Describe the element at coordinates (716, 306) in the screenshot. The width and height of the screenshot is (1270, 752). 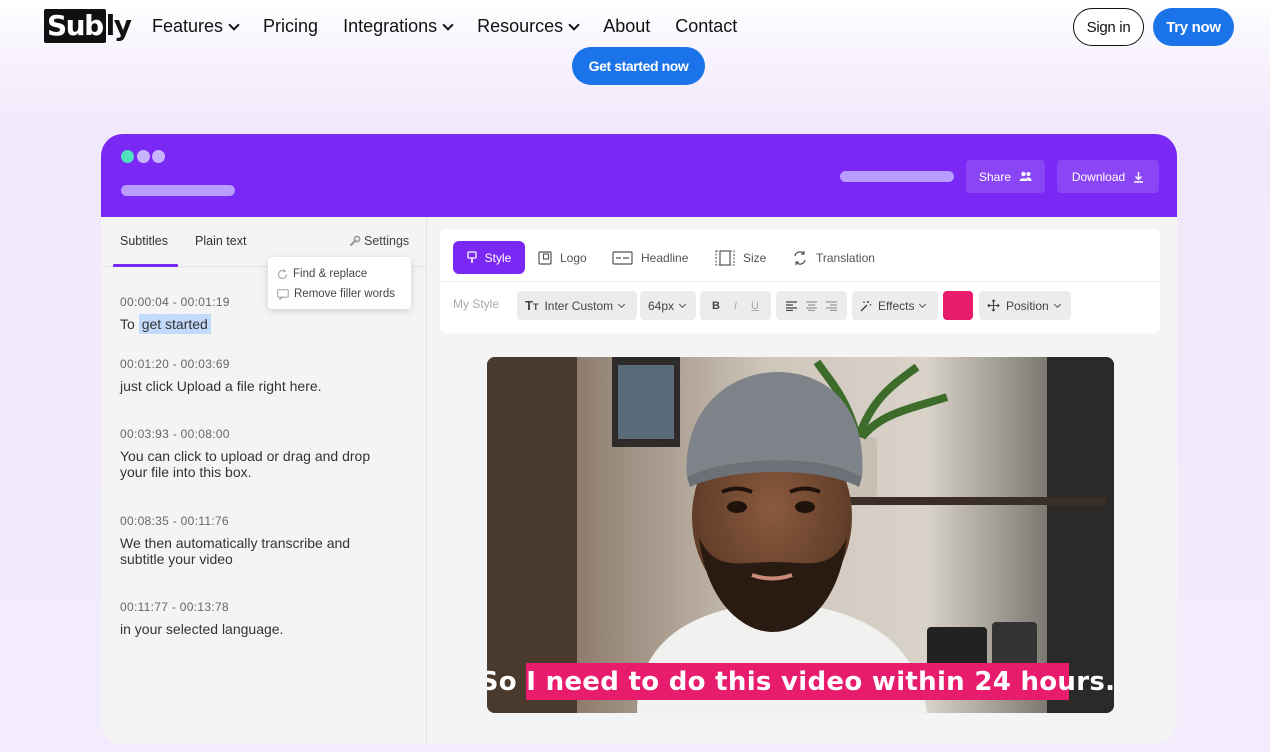
I see `bold-button: B` at that location.